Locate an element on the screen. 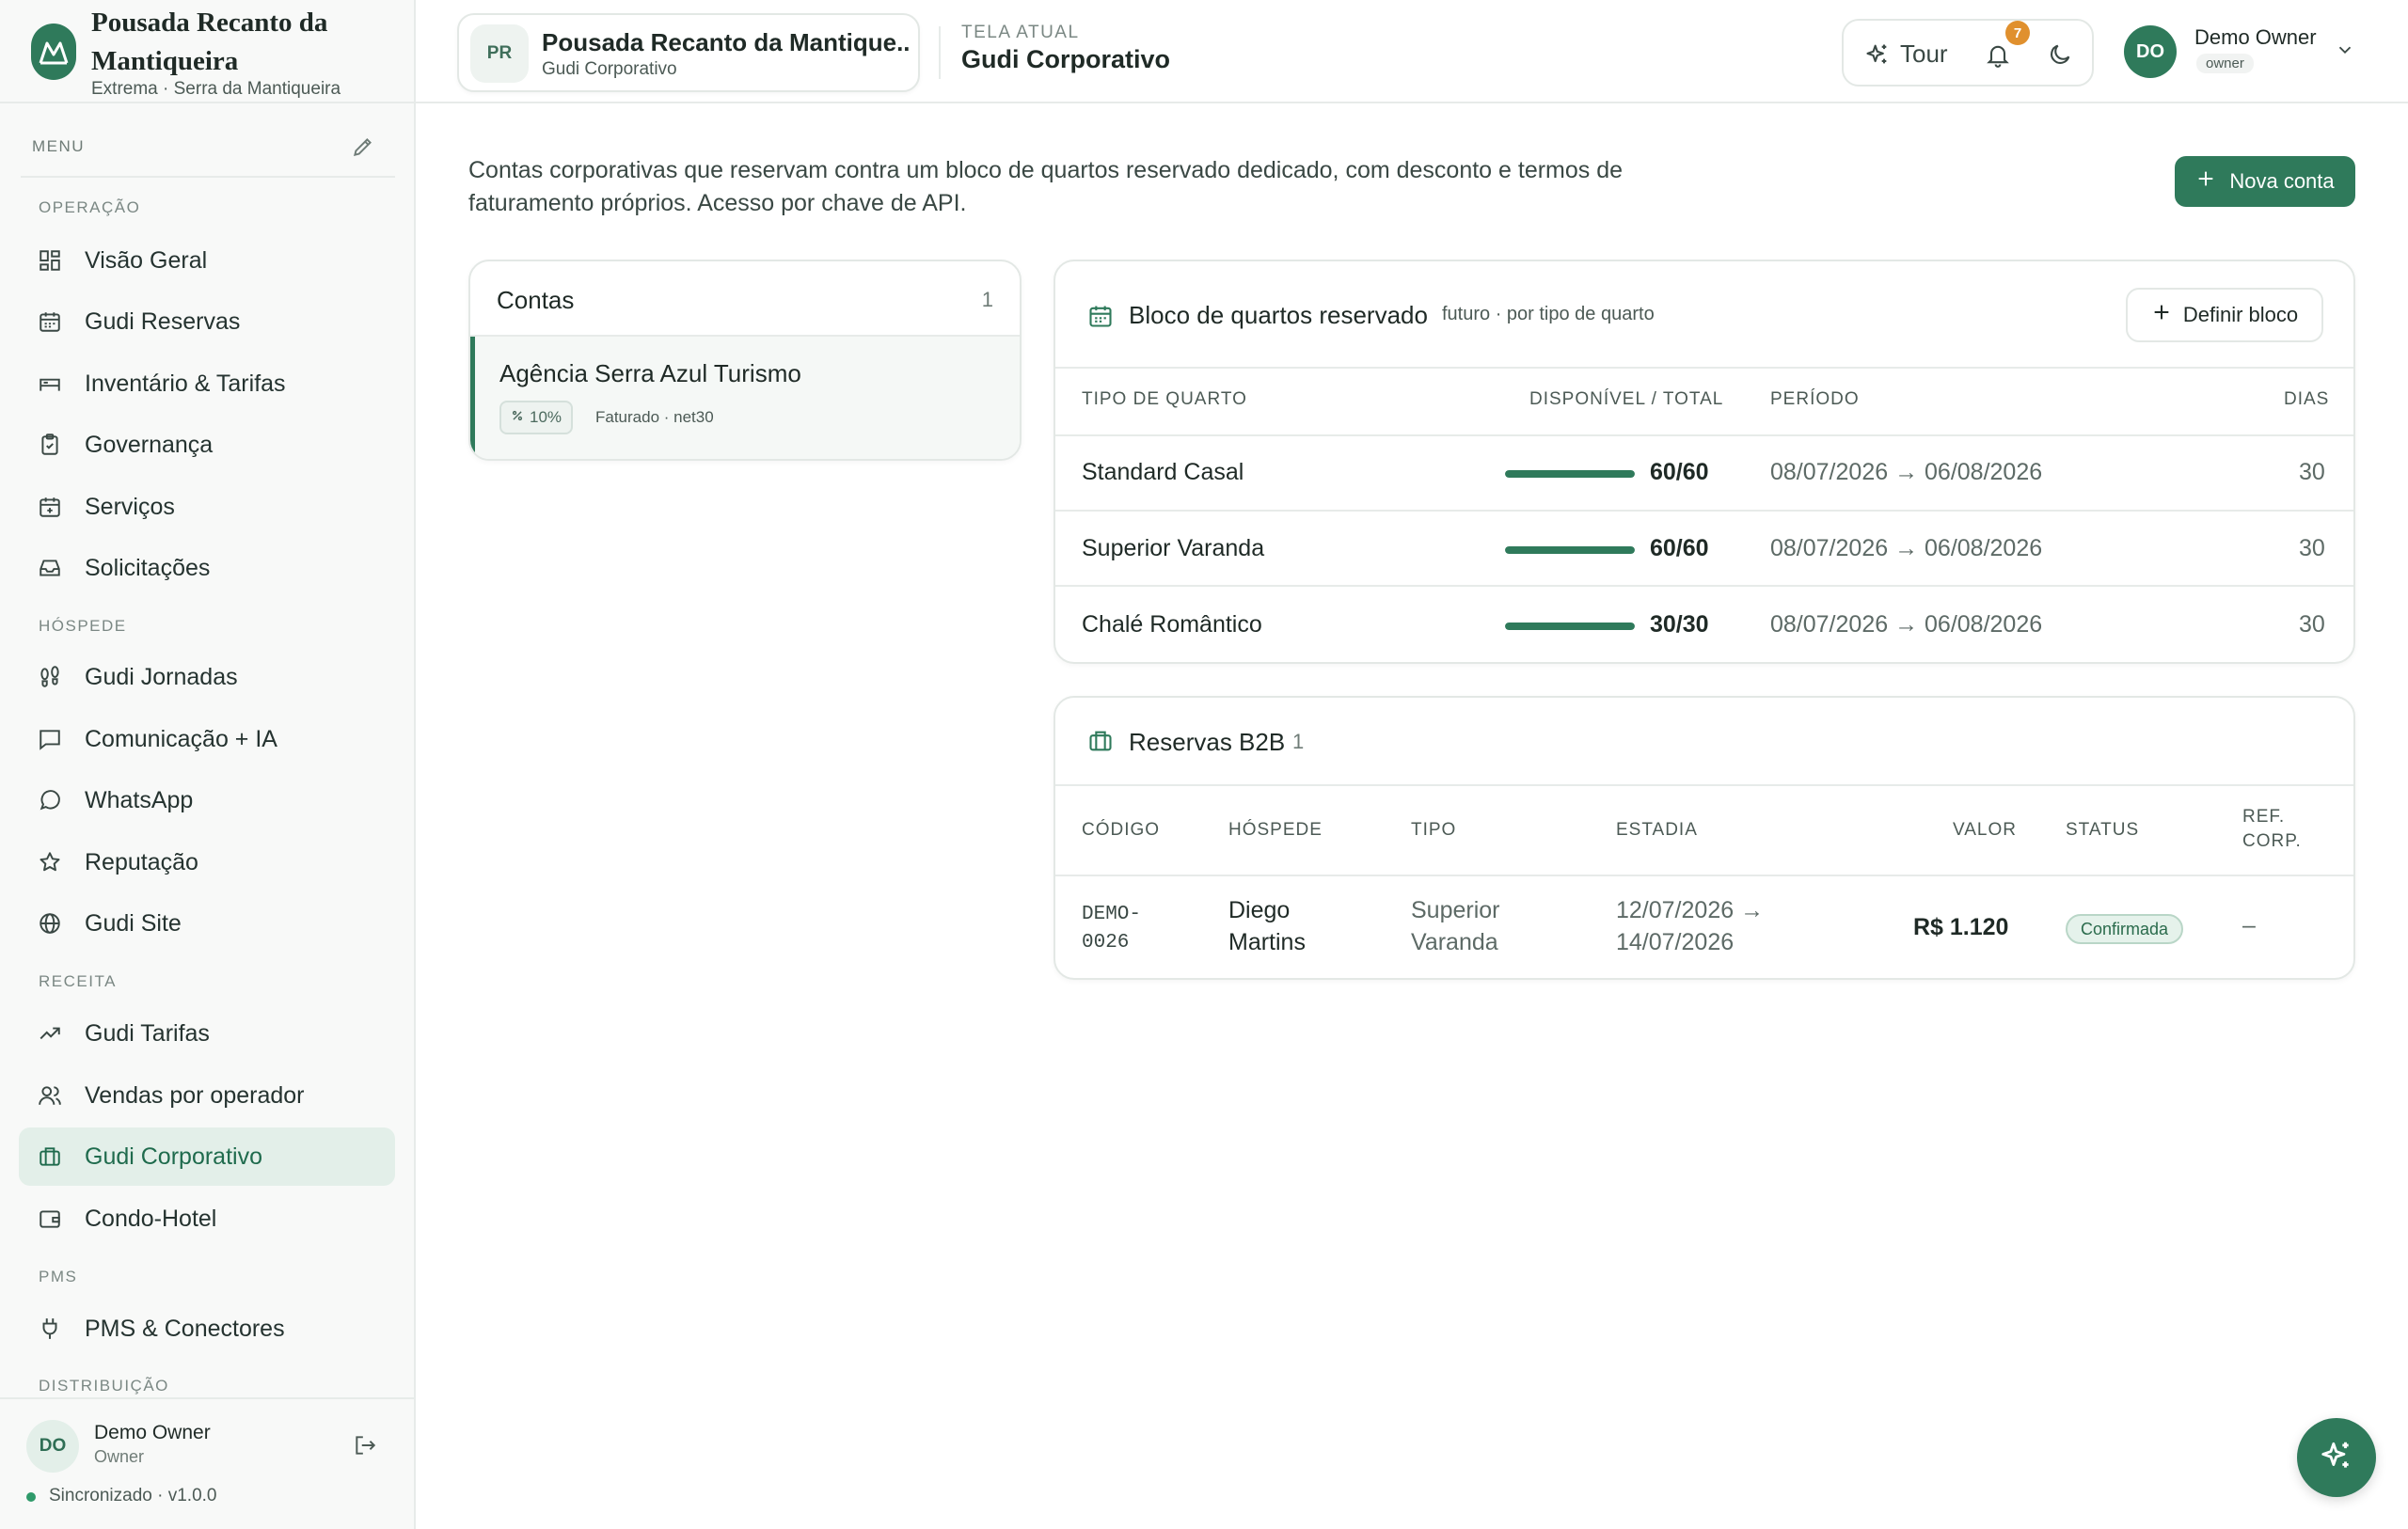  brand-logo-icon is located at coordinates (54, 52).